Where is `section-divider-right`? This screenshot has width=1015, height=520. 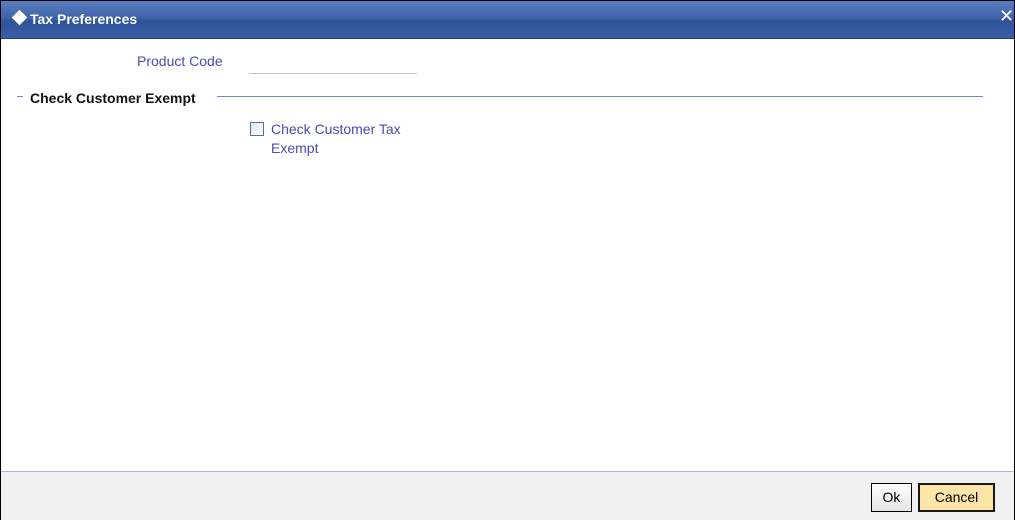 section-divider-right is located at coordinates (600, 96).